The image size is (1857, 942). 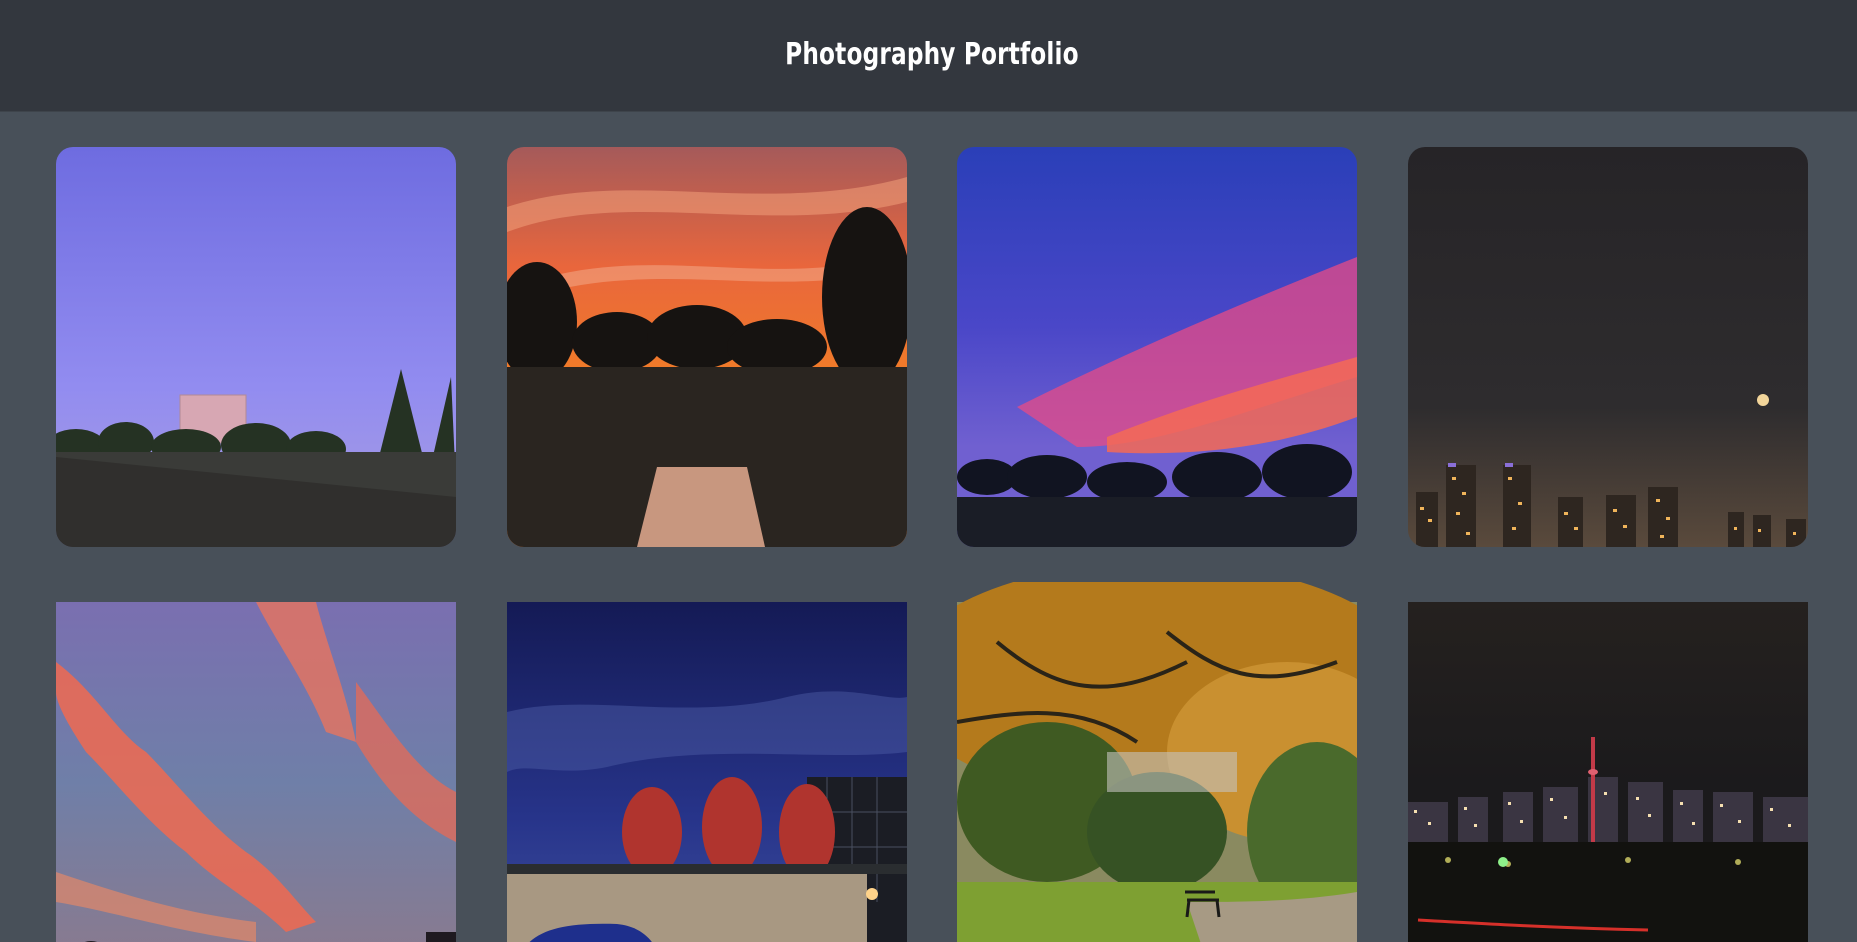 I want to click on page-header: Photography Portfolio, so click(x=928, y=56).